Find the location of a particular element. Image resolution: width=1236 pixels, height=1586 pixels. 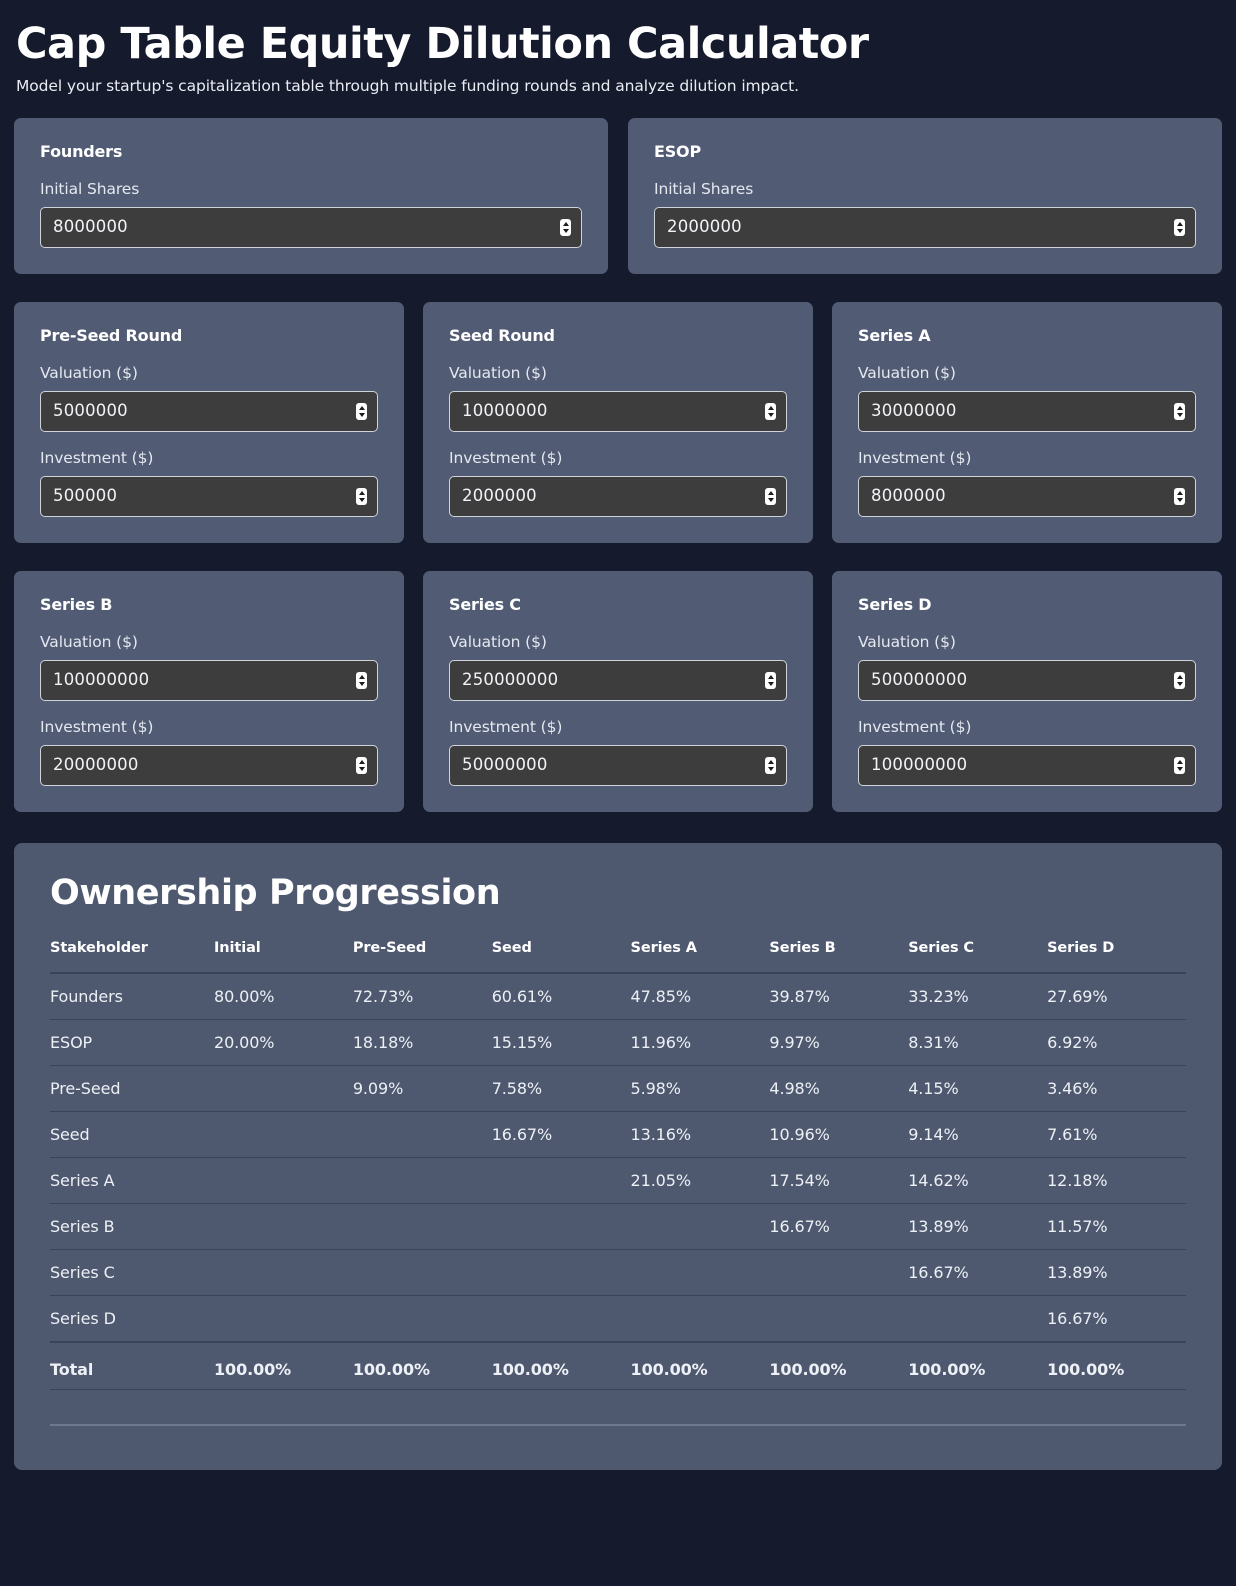

card-title: ESOP is located at coordinates (677, 152).